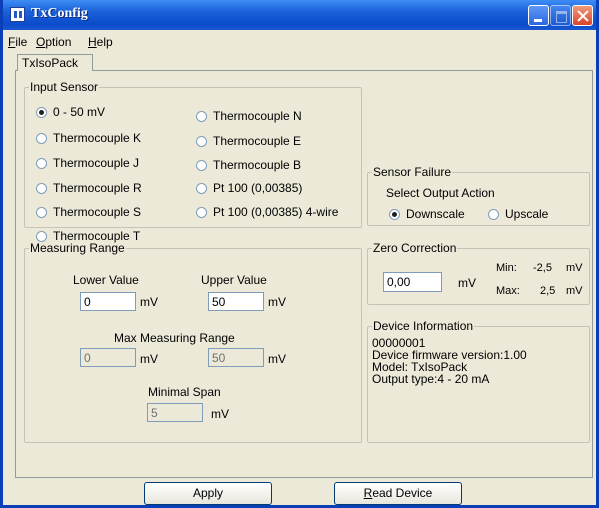 Image resolution: width=599 pixels, height=508 pixels. What do you see at coordinates (277, 359) in the screenshot?
I see `max-upper-unit-label: mV` at bounding box center [277, 359].